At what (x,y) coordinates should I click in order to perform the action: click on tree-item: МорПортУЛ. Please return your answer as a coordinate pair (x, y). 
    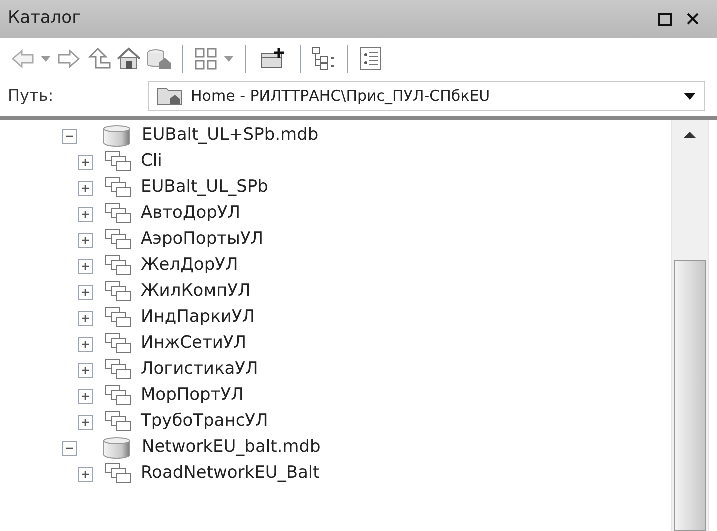
    Looking at the image, I should click on (192, 396).